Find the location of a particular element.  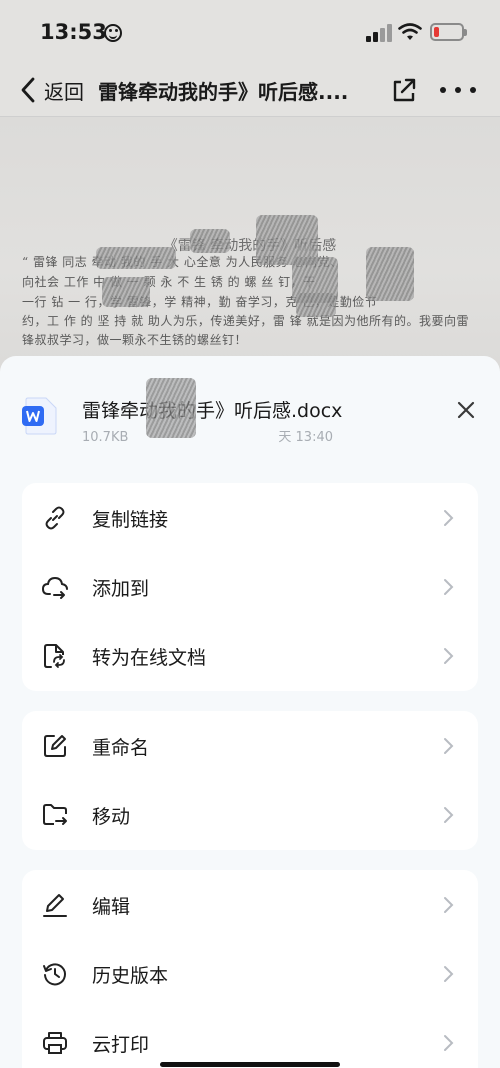

menu-item-move: 移动 is located at coordinates (250, 814).